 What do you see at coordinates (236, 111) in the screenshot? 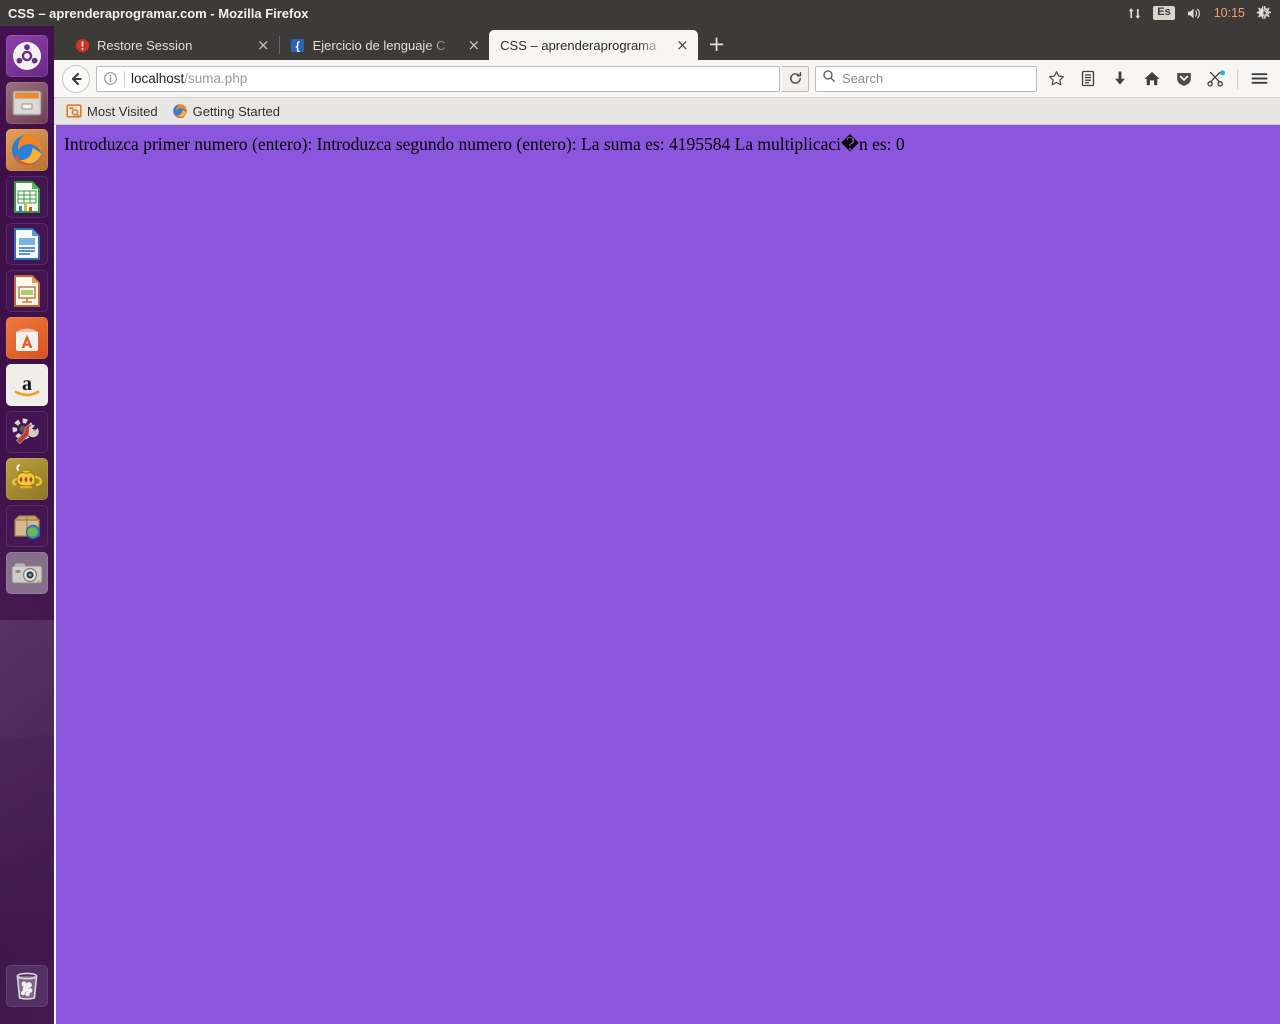
I see `bookmark-label: Getting Started` at bounding box center [236, 111].